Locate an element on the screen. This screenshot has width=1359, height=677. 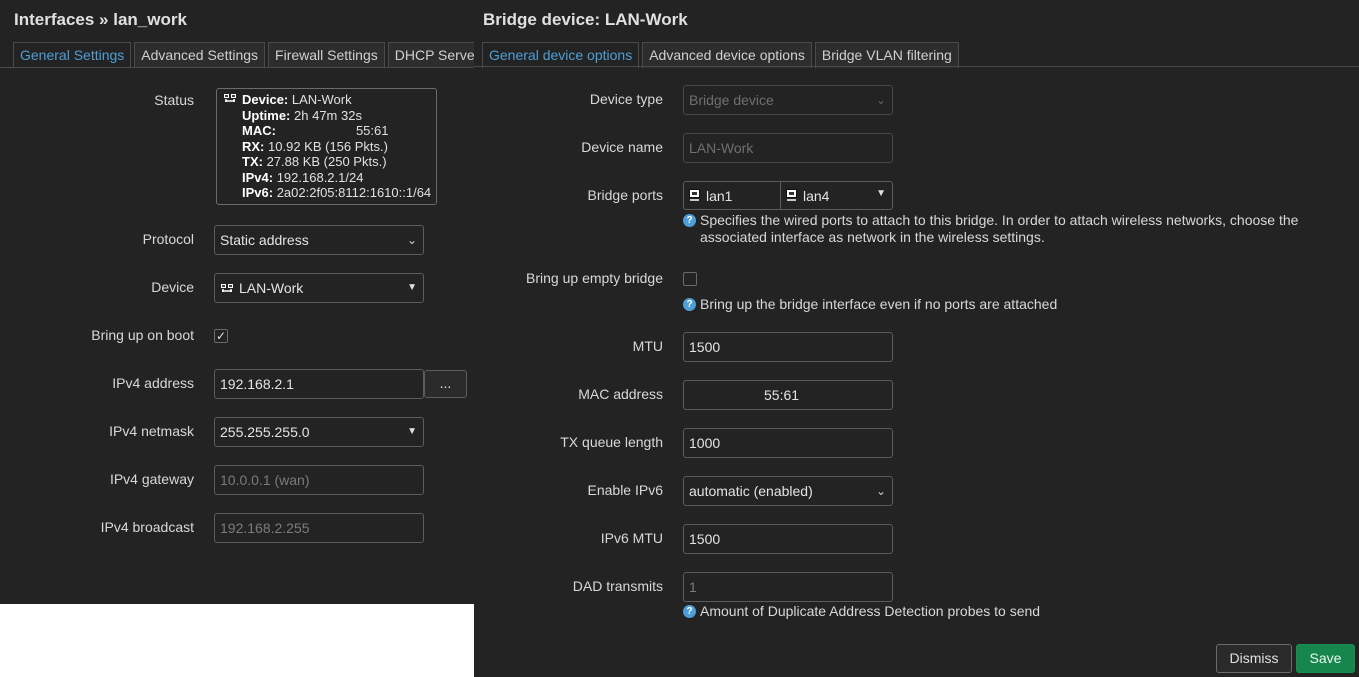
page-title: Interfaces » lan_work is located at coordinates (100, 19).